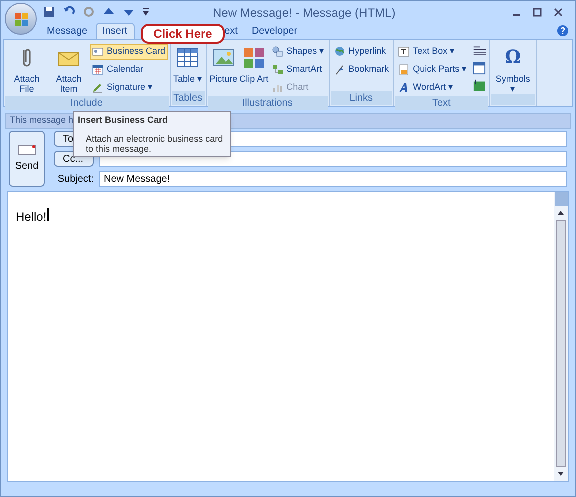 This screenshot has height=497, width=576. Describe the element at coordinates (86, 103) in the screenshot. I see `group-label: Include` at that location.